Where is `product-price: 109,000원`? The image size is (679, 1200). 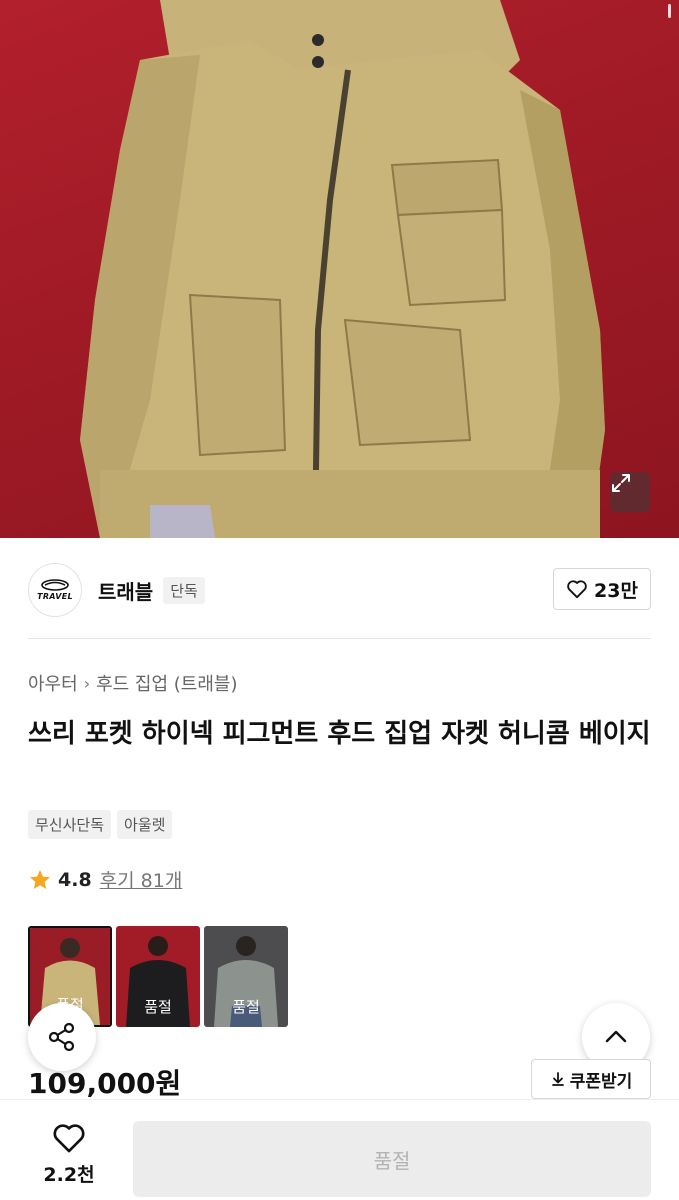
product-price: 109,000원 is located at coordinates (105, 1083).